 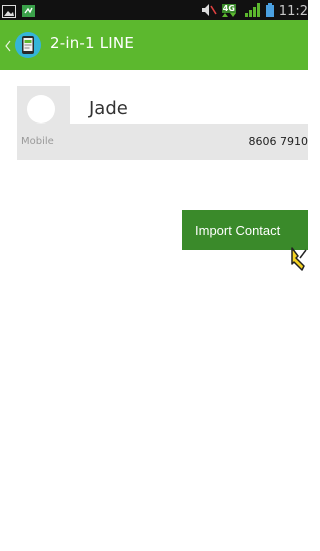 I want to click on 4g-label: 4G, so click(x=228, y=8).